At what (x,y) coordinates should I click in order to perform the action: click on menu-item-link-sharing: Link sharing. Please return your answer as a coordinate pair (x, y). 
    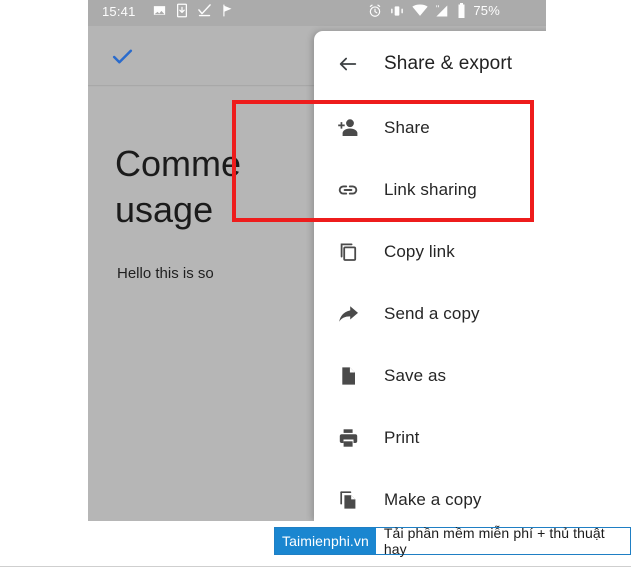
    Looking at the image, I should click on (430, 190).